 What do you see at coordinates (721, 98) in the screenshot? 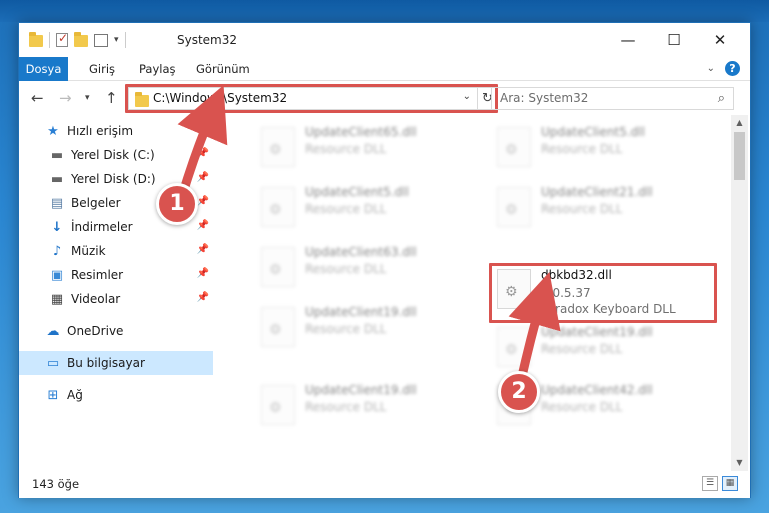
I see `search-icon: ⌕` at bounding box center [721, 98].